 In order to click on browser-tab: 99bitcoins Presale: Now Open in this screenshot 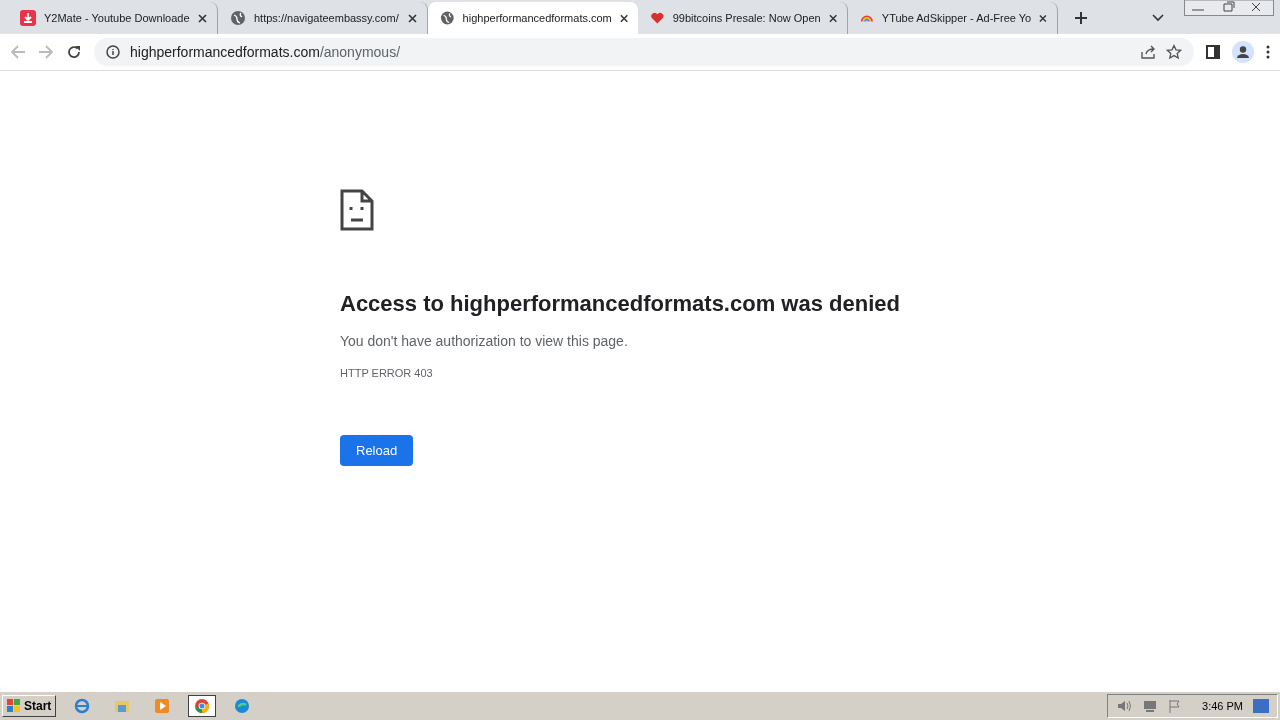, I will do `click(743, 18)`.